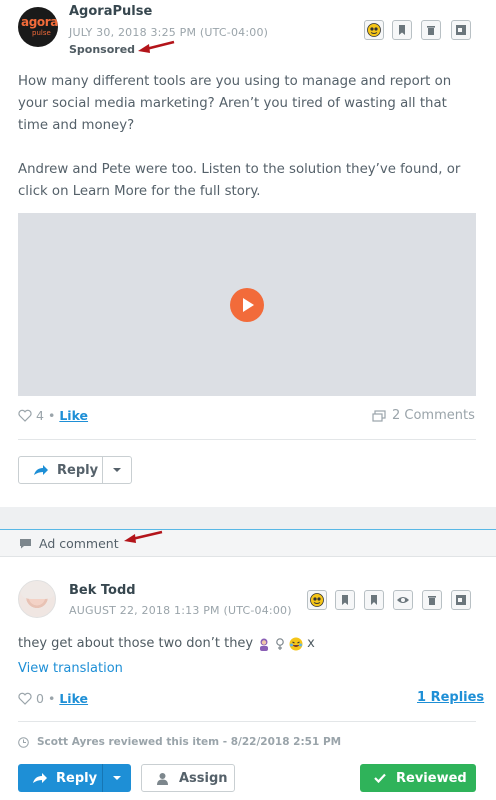 Image resolution: width=496 pixels, height=800 pixels. Describe the element at coordinates (280, 643) in the screenshot. I see `female-sign-icon` at that location.